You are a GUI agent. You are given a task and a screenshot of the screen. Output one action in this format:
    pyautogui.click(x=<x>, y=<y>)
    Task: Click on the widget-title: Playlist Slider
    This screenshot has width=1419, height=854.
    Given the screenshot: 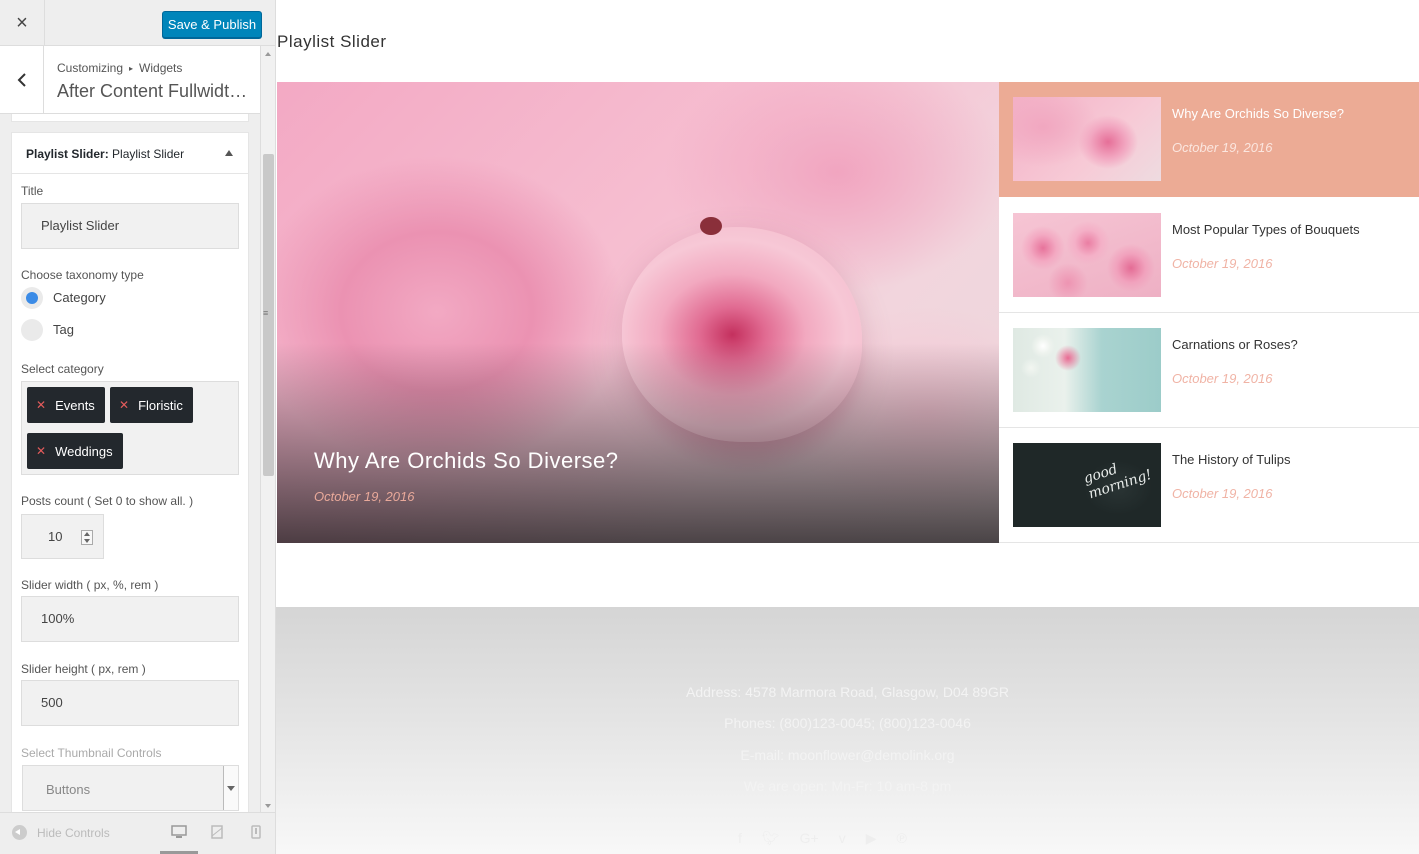 What is the action you would take?
    pyautogui.click(x=105, y=154)
    